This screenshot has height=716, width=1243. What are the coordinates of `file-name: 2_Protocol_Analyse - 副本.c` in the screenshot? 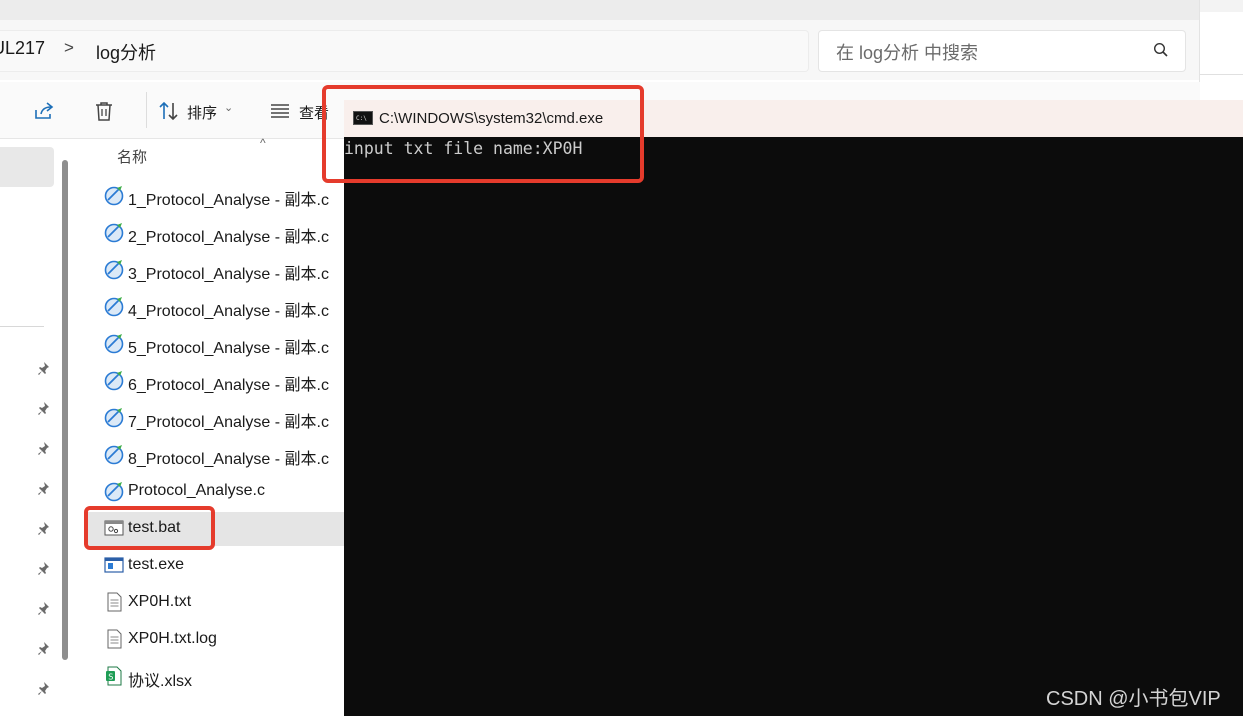 It's located at (228, 237).